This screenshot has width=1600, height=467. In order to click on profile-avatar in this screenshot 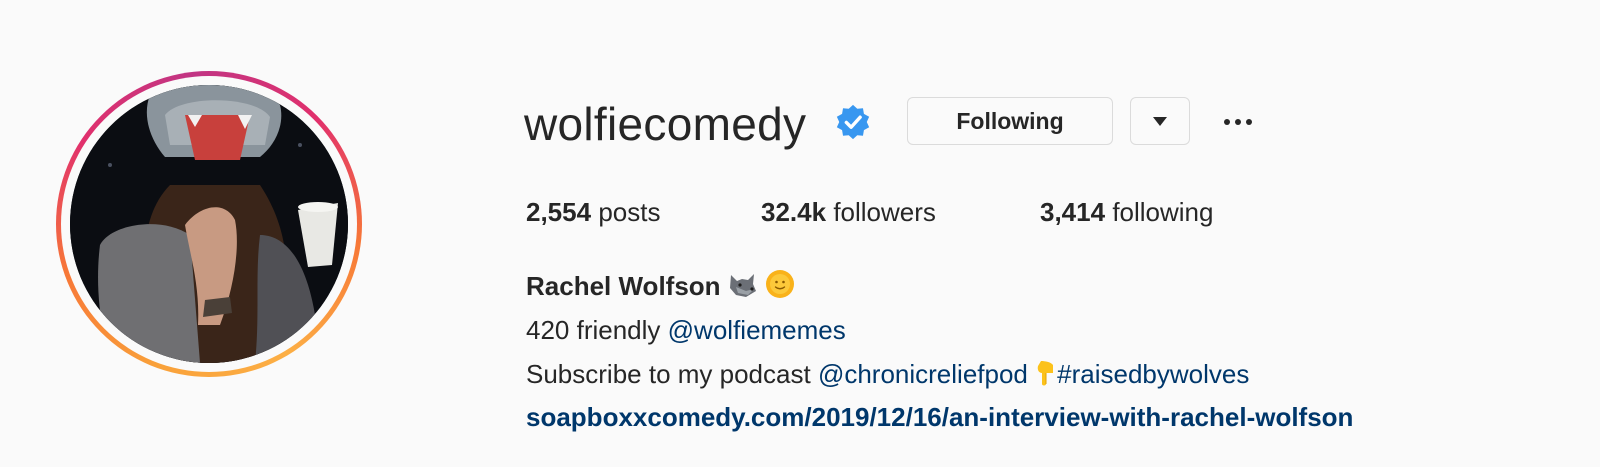, I will do `click(209, 224)`.